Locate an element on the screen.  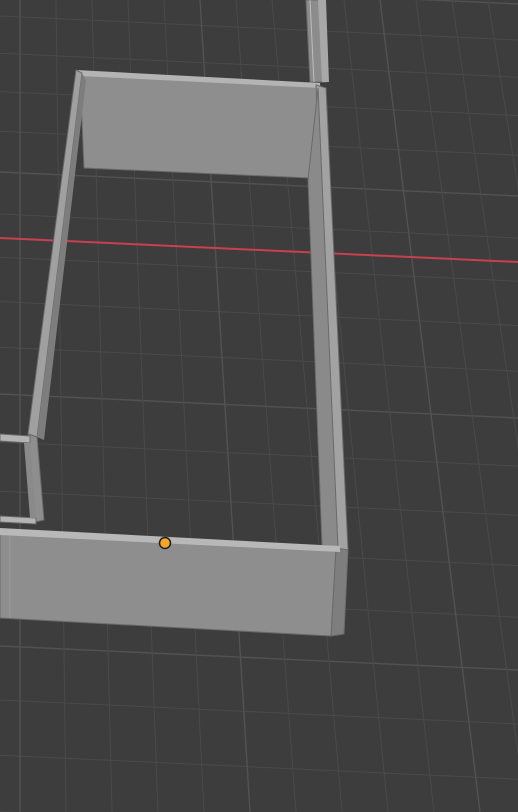
object-origin-point is located at coordinates (165, 543).